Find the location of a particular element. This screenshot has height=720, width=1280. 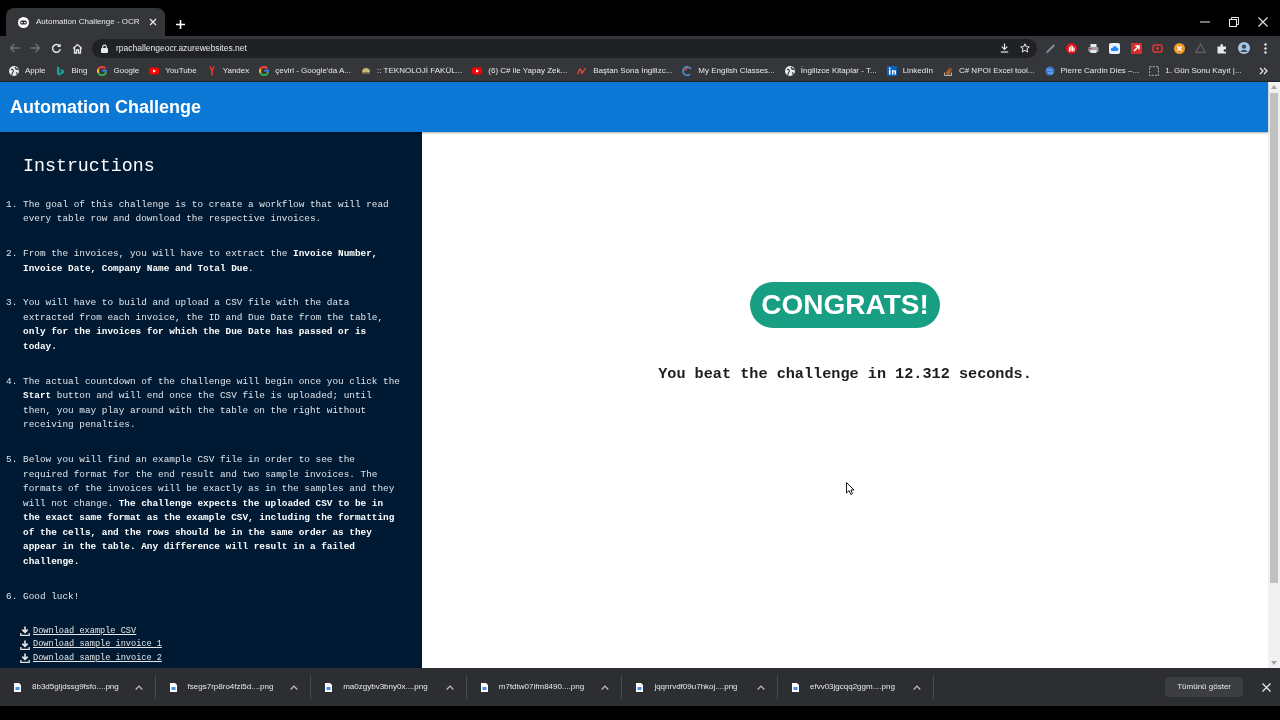

printer-icon is located at coordinates (1093, 48).